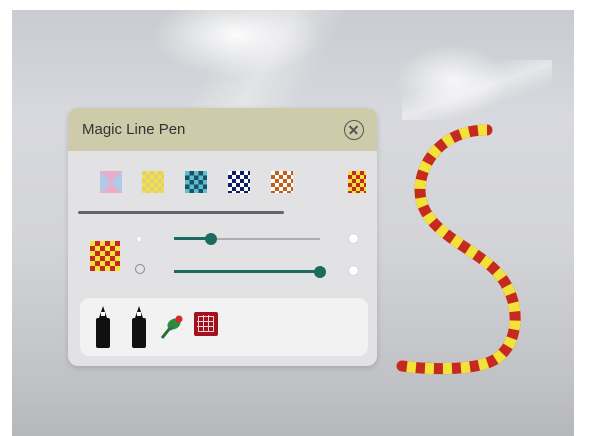  Describe the element at coordinates (172, 326) in the screenshot. I see `bird-pen-icon` at that location.